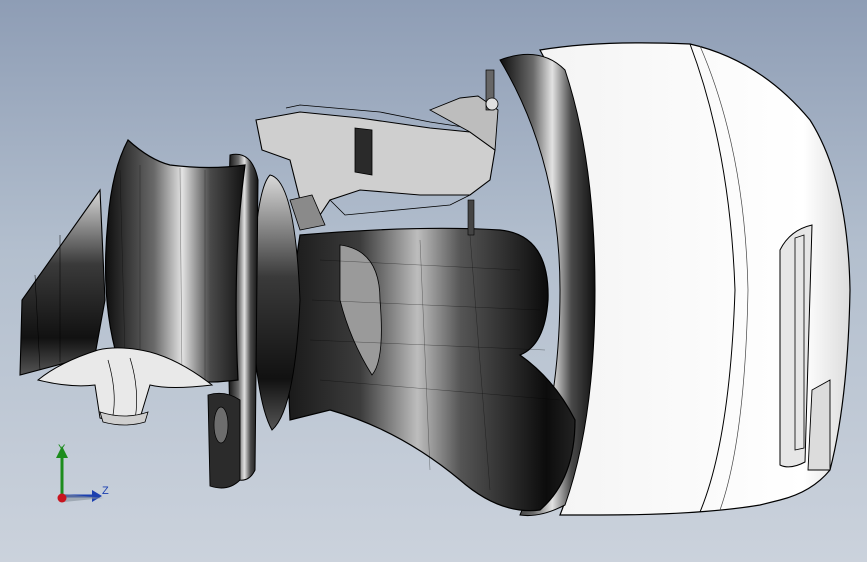 Image resolution: width=867 pixels, height=562 pixels. What do you see at coordinates (175, 261) in the screenshot?
I see `gearcase` at bounding box center [175, 261].